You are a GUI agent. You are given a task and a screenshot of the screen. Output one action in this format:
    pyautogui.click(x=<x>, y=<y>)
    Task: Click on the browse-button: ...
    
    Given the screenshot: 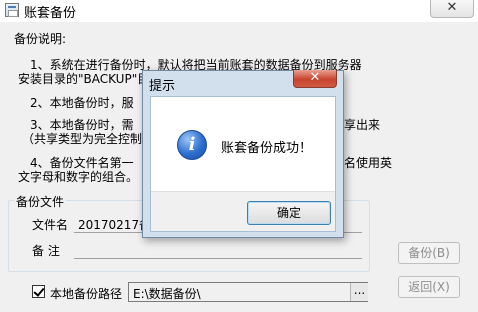 What is the action you would take?
    pyautogui.click(x=359, y=292)
    